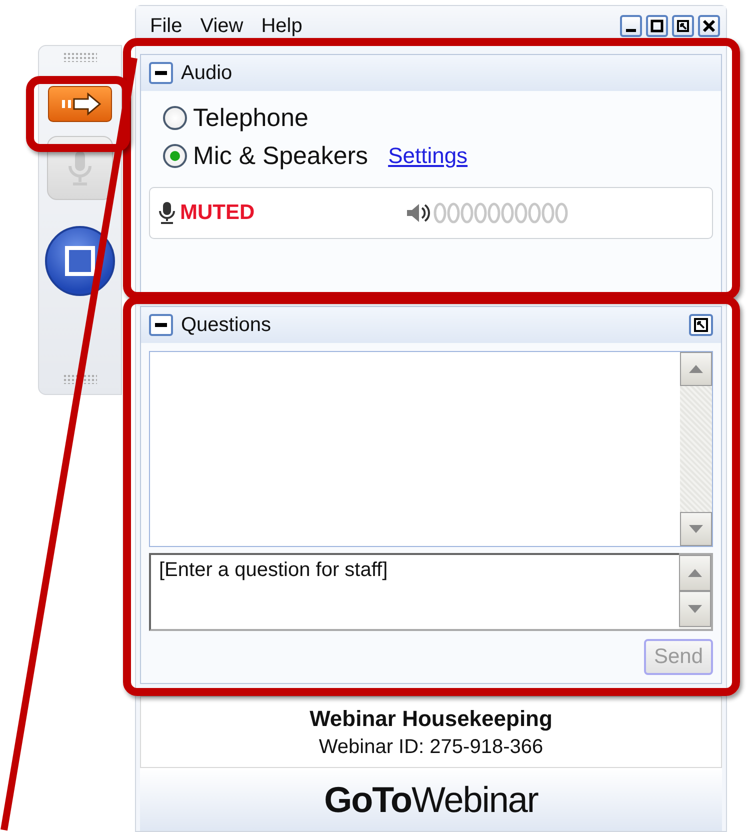  Describe the element at coordinates (696, 449) in the screenshot. I see `scrollbar` at that location.